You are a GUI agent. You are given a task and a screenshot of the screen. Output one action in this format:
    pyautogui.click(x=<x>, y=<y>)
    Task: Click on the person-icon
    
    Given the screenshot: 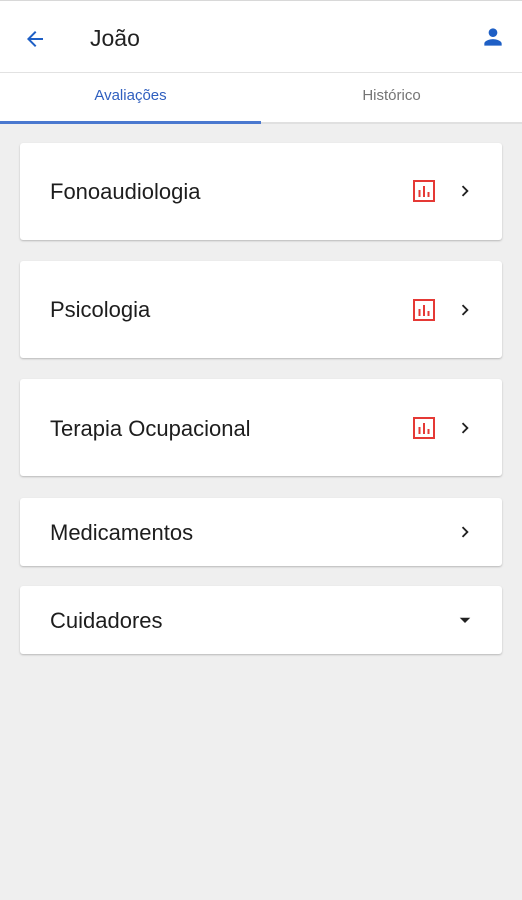 What is the action you would take?
    pyautogui.click(x=493, y=37)
    